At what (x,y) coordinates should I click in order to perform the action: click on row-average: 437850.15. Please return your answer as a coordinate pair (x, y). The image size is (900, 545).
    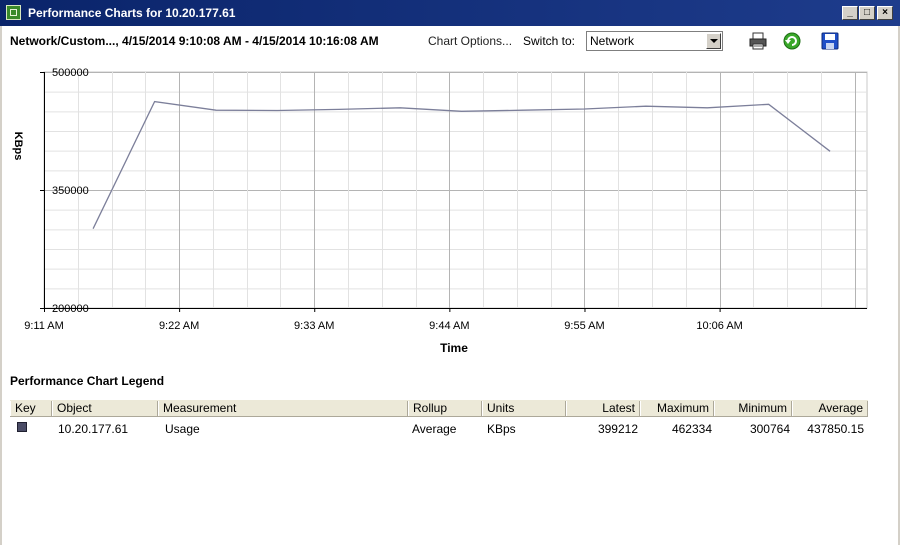
    Looking at the image, I should click on (835, 429).